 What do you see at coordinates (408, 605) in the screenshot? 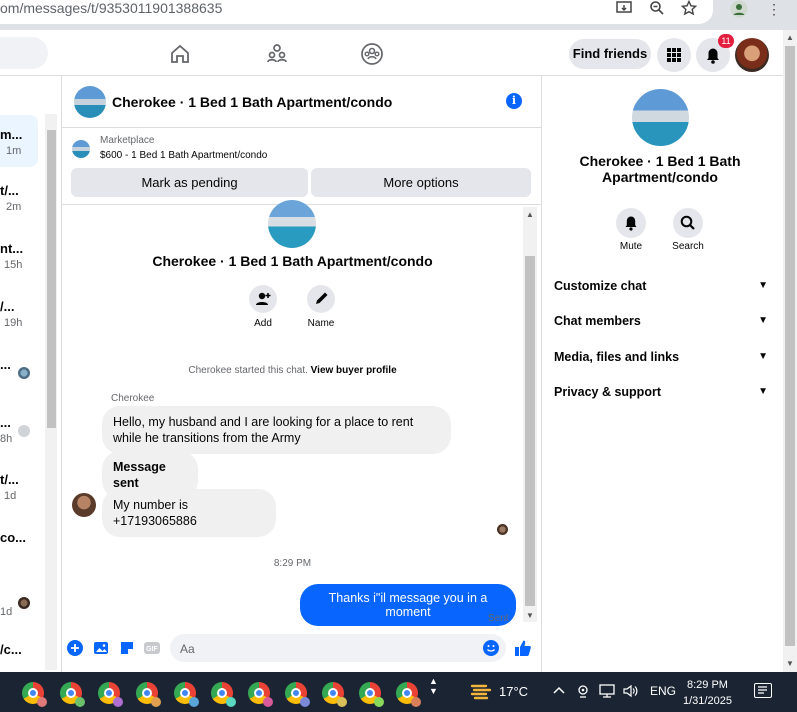
I see `outgoing-message: Thanks i"il message you in a moment` at bounding box center [408, 605].